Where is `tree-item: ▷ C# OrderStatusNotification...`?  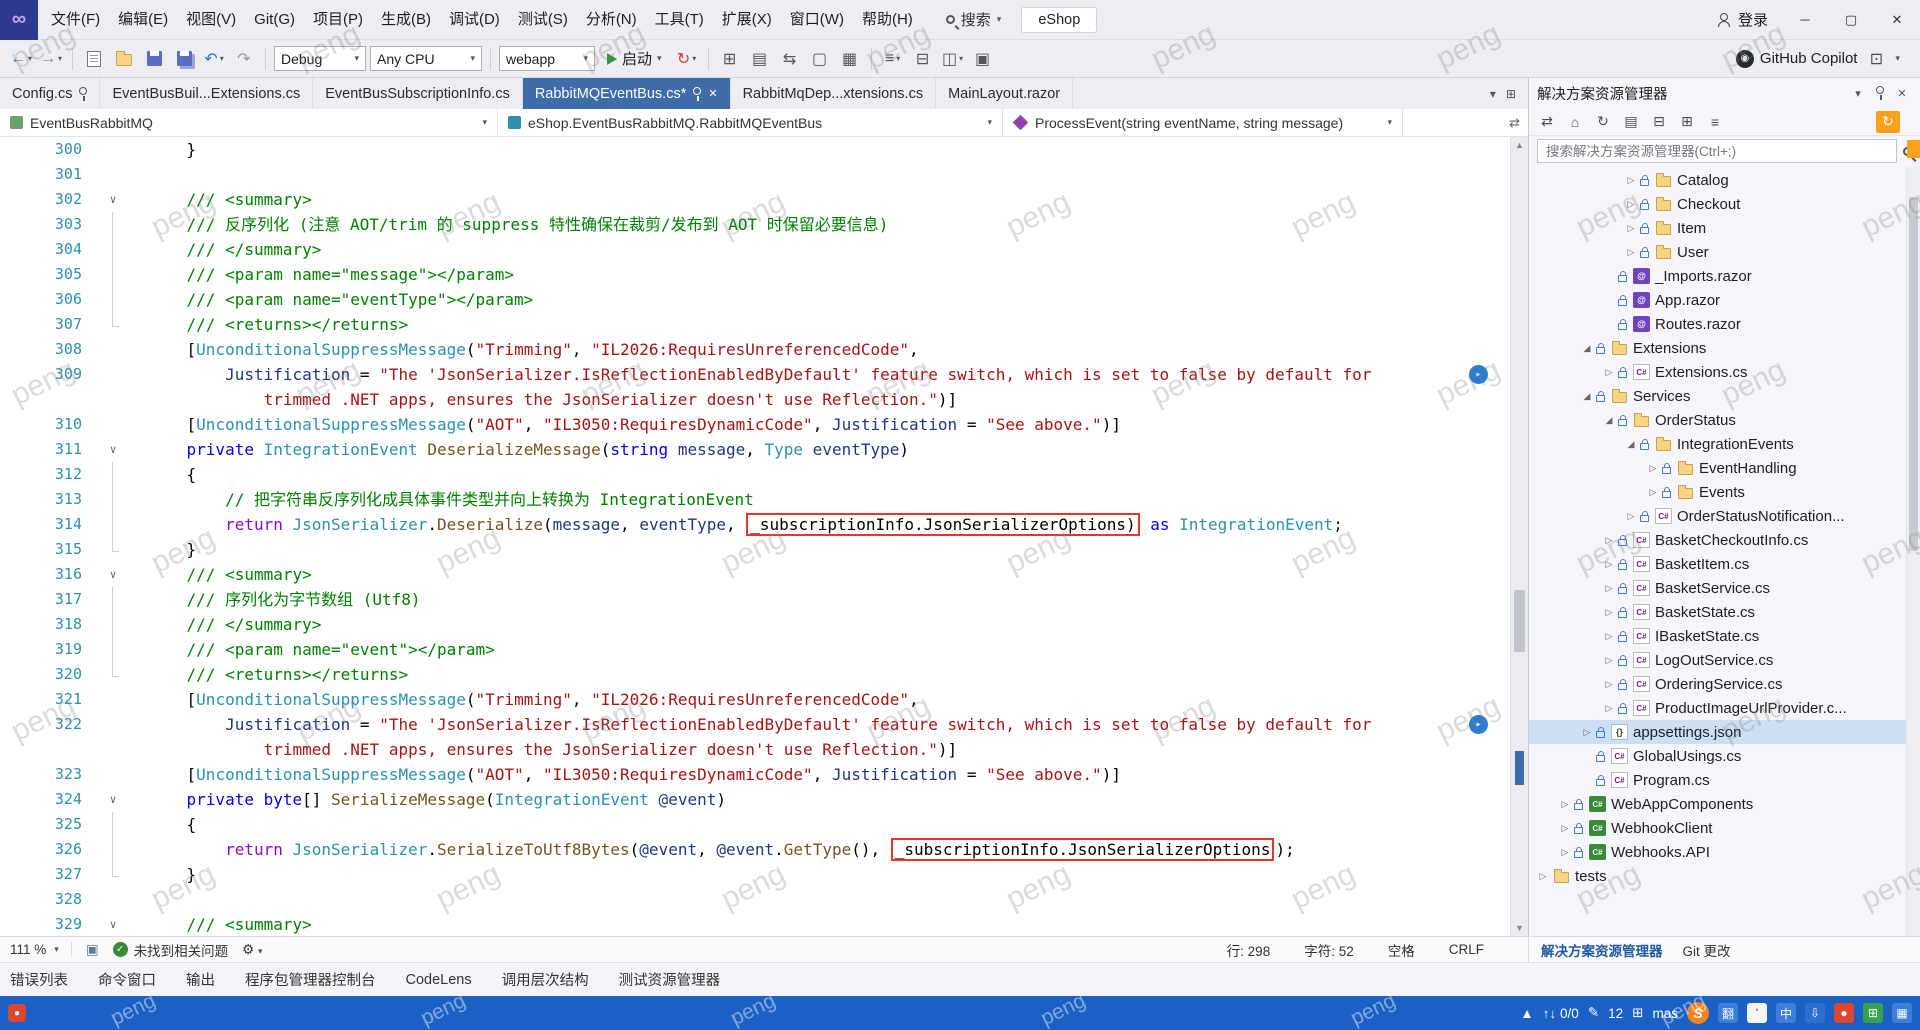
tree-item: ▷ C# OrderStatusNotification... is located at coordinates (1724, 516).